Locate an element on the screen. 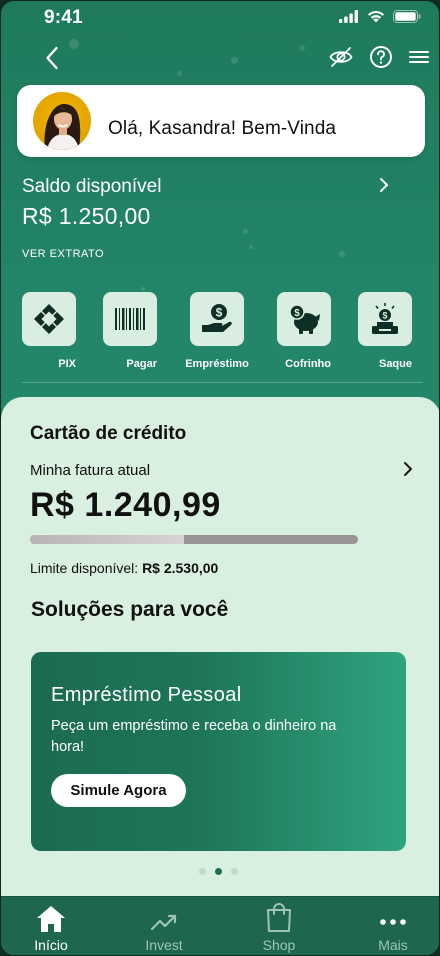 The height and width of the screenshot is (956, 440). top-navigation is located at coordinates (220, 58).